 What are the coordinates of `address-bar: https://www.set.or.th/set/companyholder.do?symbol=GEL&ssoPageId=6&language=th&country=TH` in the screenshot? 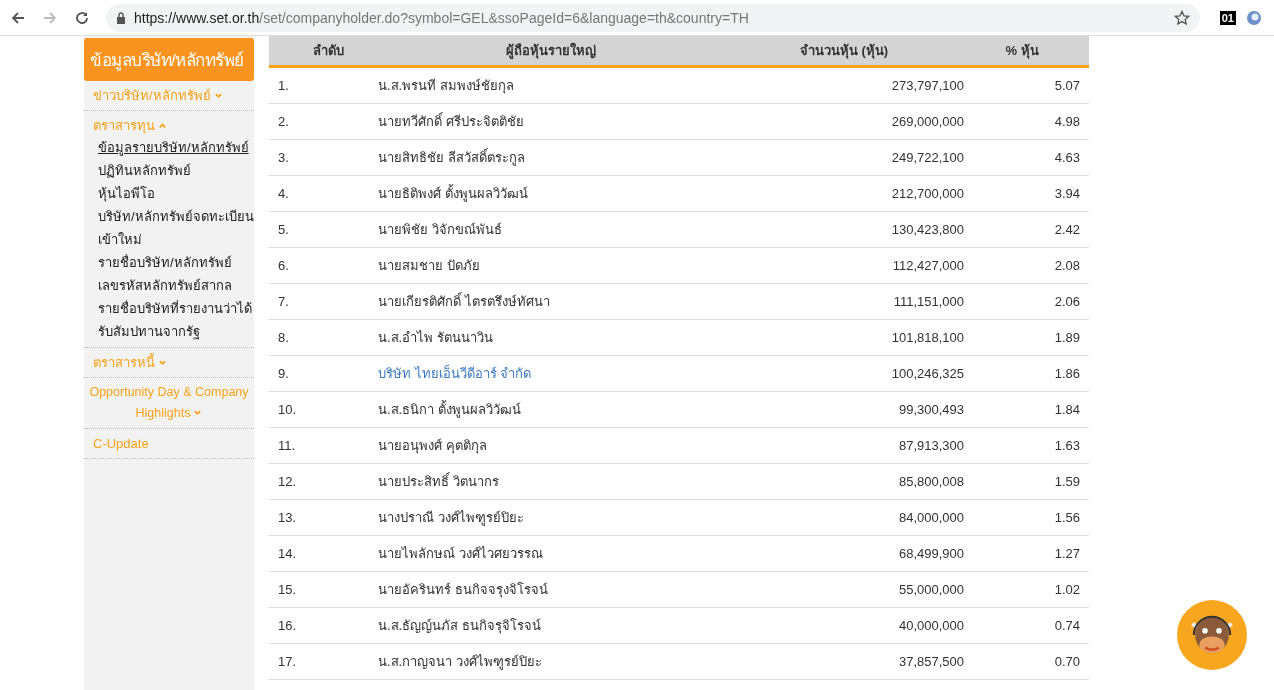 It's located at (653, 17).